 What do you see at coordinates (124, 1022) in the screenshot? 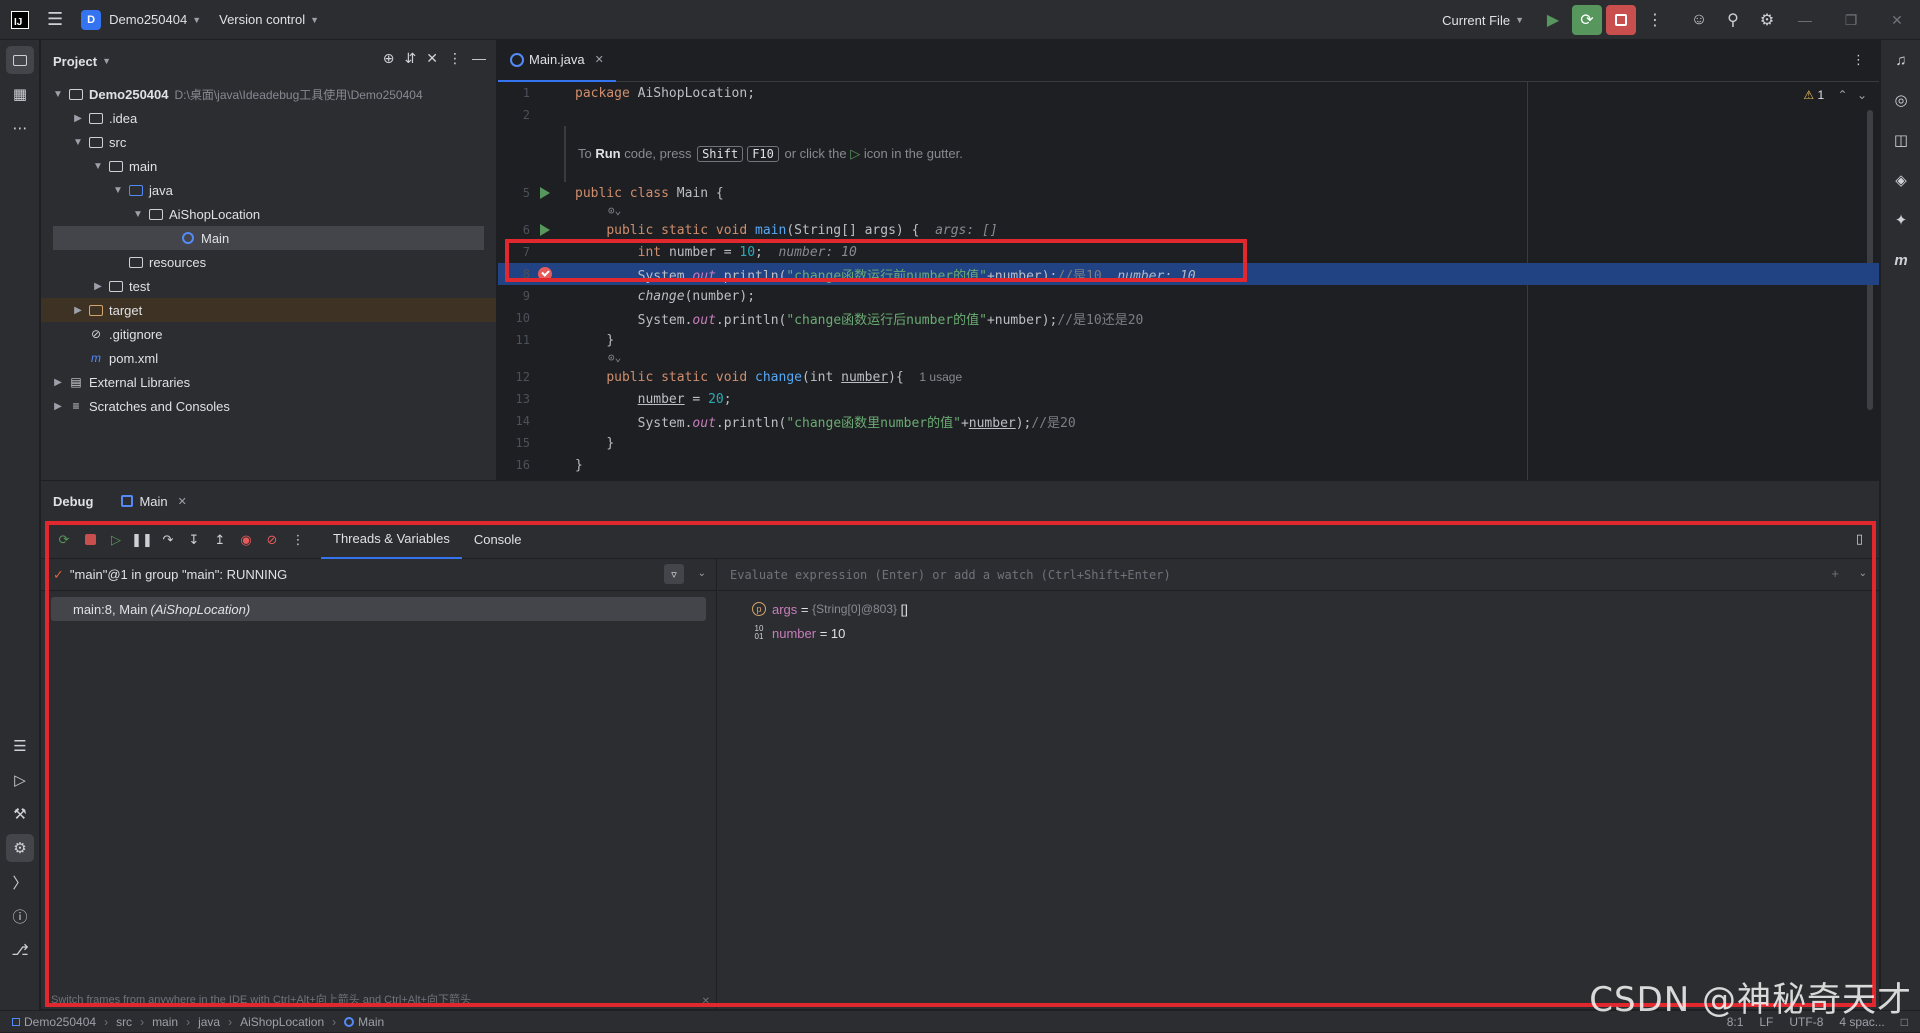
I see `breadcrumb-item: src` at bounding box center [124, 1022].